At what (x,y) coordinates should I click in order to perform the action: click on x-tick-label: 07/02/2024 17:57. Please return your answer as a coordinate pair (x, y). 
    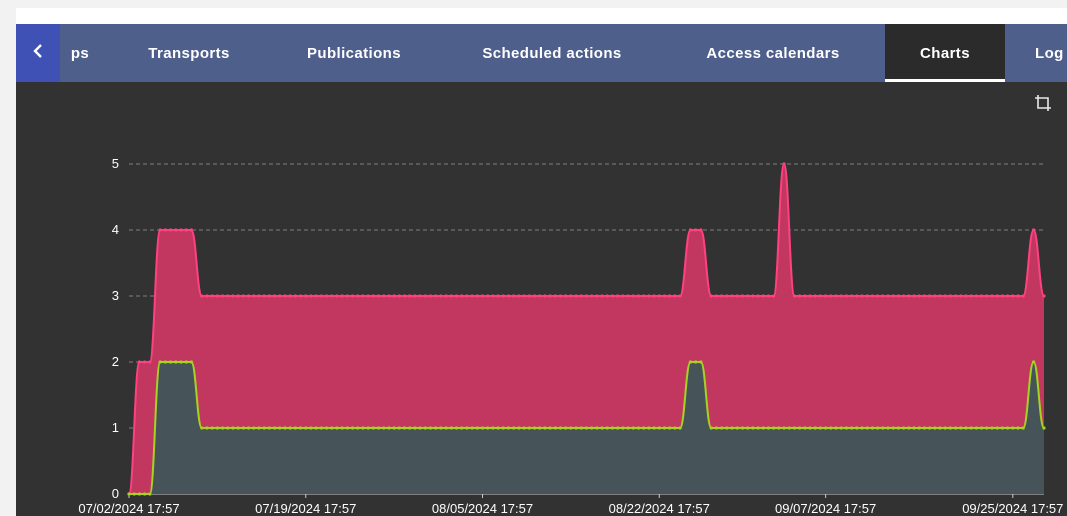
    Looking at the image, I should click on (128, 508).